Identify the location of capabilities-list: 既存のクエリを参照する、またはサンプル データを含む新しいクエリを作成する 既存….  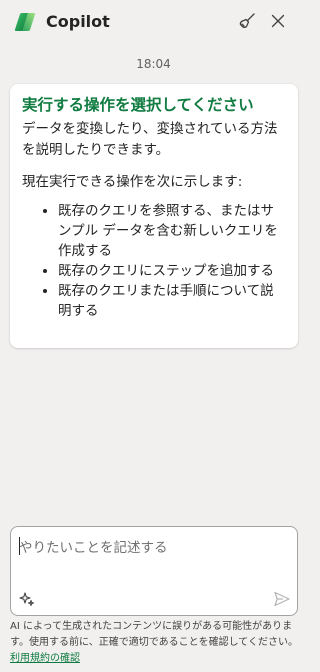
(154, 261).